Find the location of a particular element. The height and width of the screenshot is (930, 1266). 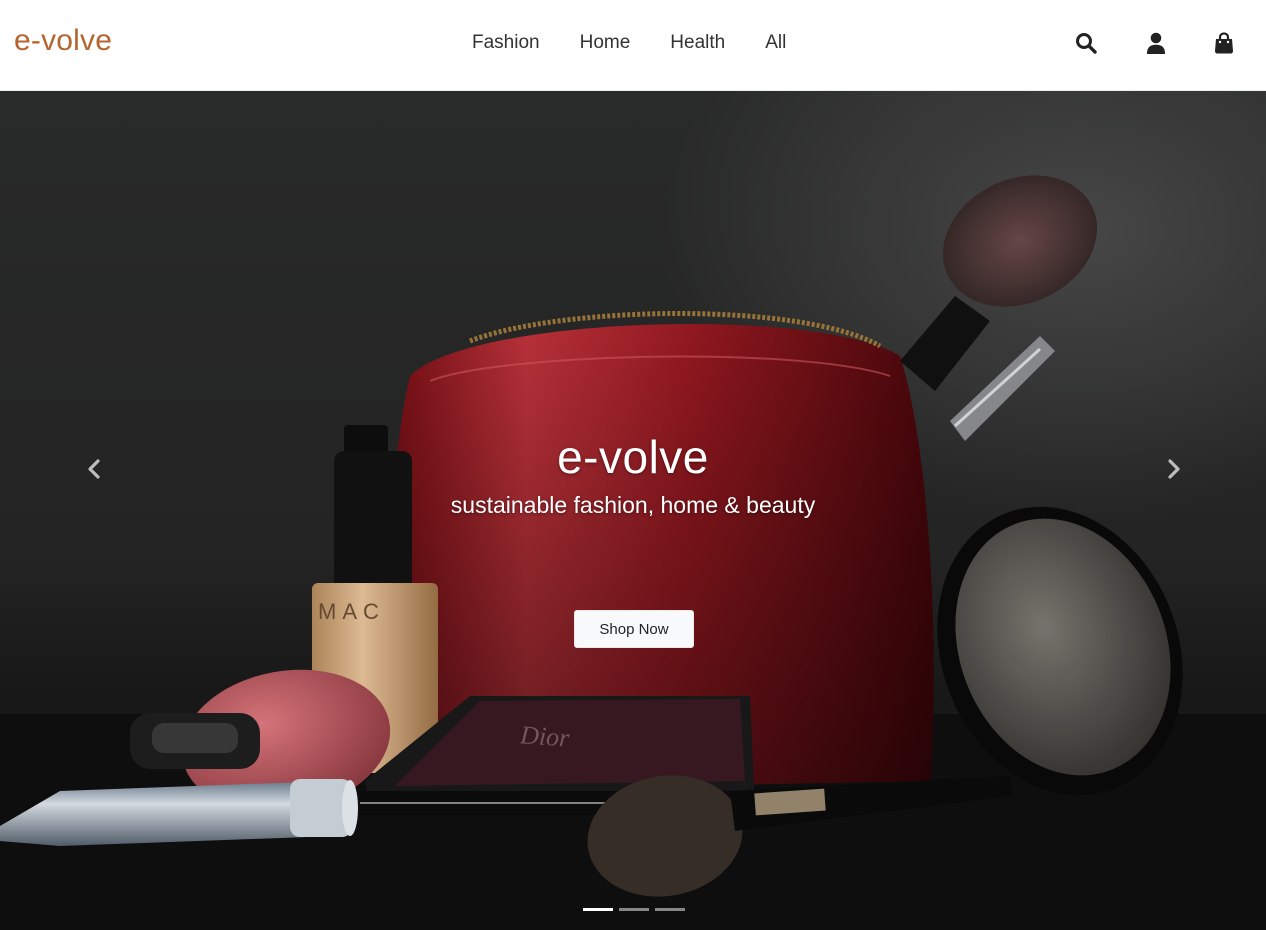

nav-link-fashion: Fashion is located at coordinates (506, 43).